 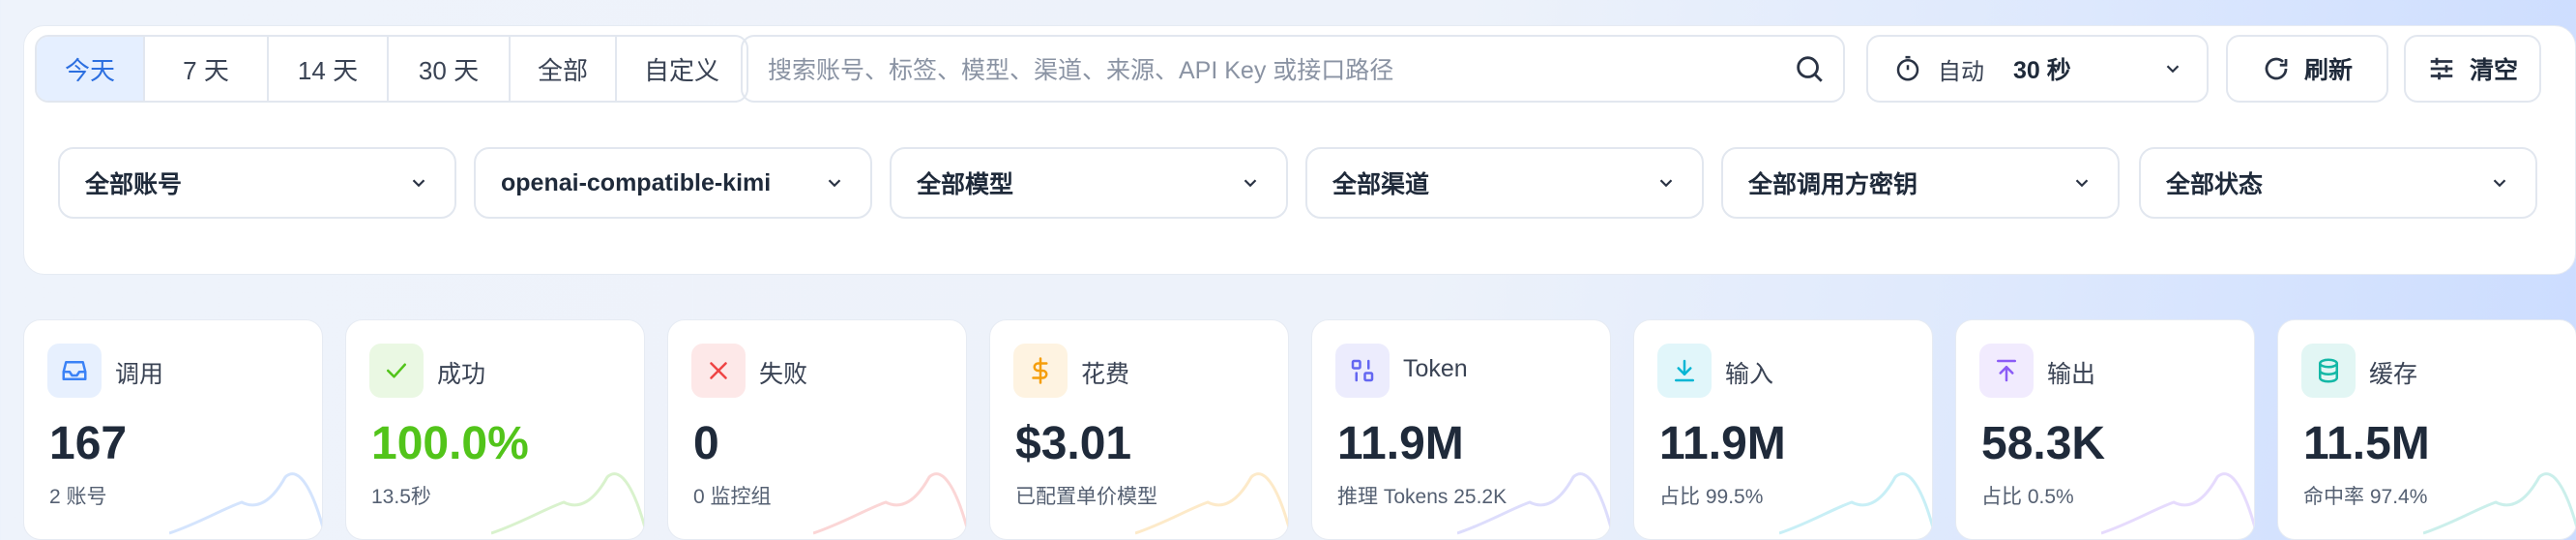 I want to click on tab-today: 今天, so click(x=91, y=69).